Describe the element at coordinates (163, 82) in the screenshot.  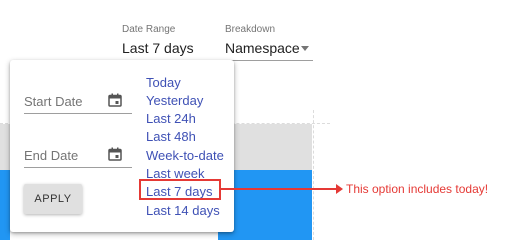
I see `preset-today: Today` at that location.